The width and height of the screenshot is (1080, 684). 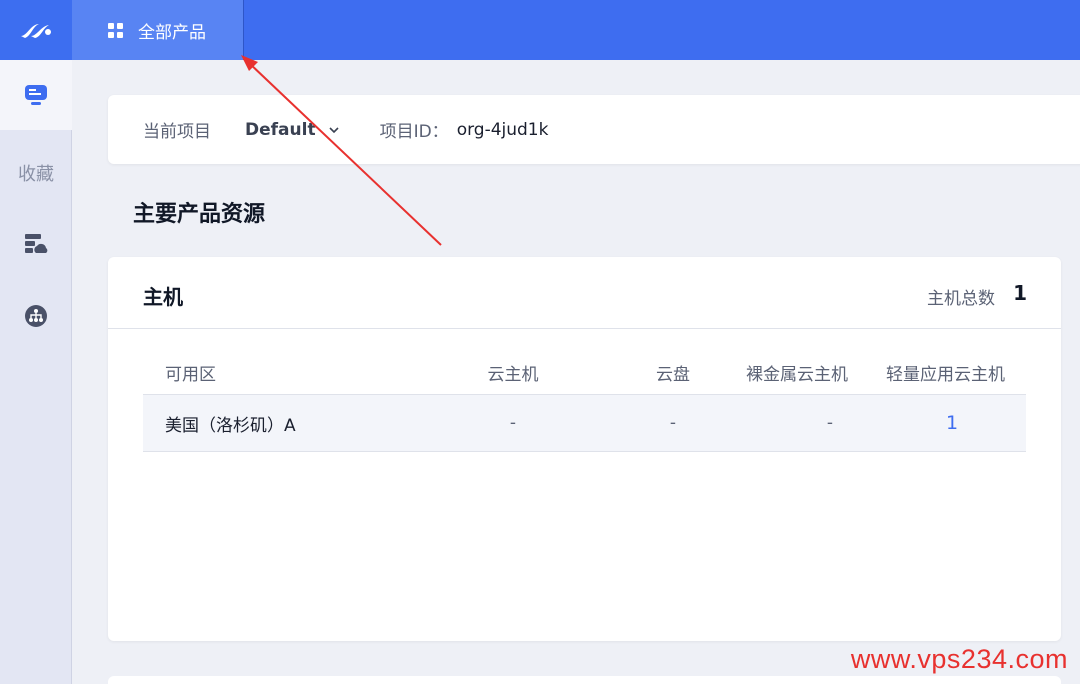 I want to click on cell-cloud-disk: -, so click(x=673, y=423).